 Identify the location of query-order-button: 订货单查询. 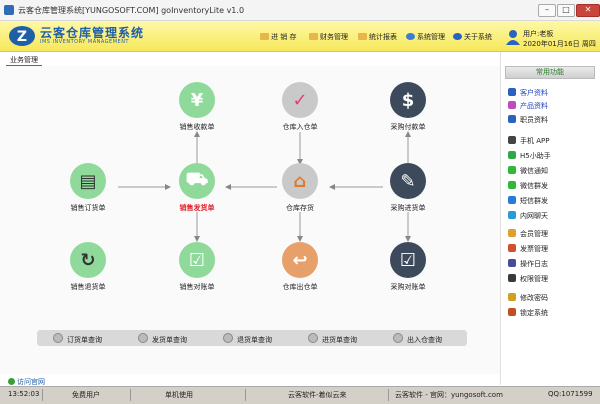
(77, 339).